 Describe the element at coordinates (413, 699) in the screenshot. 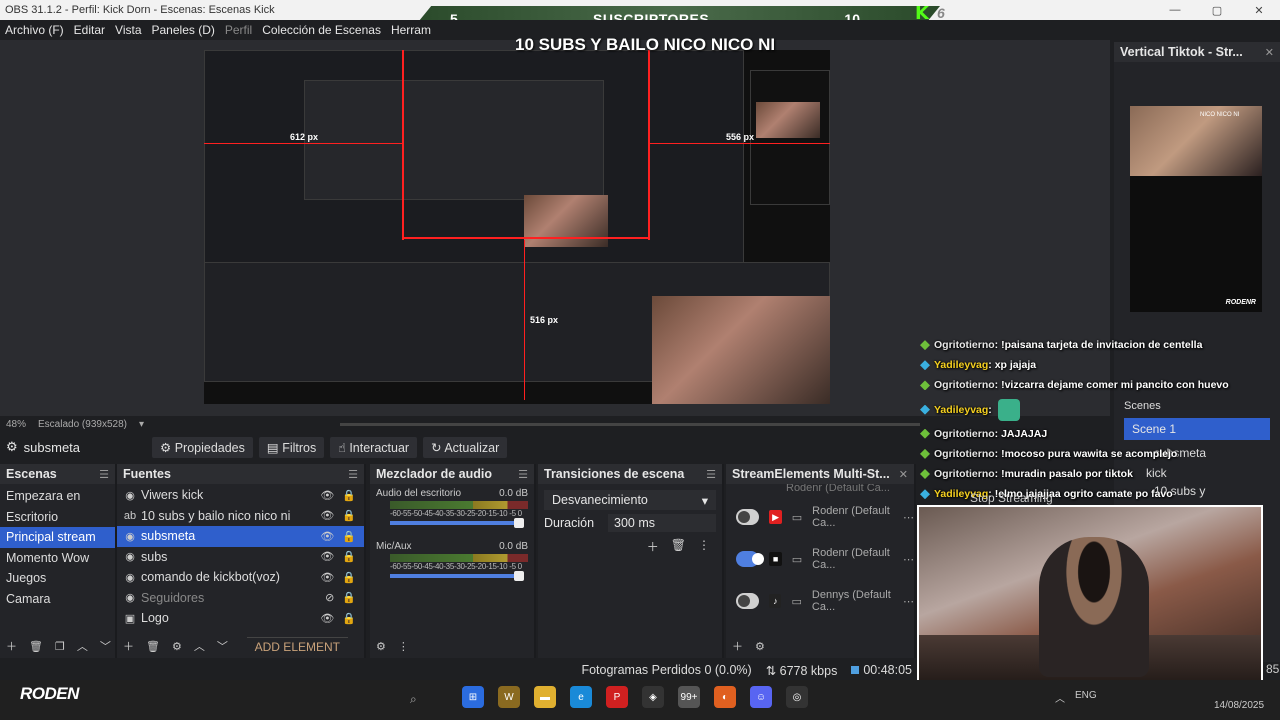

I see `search-icon: ⌕` at that location.